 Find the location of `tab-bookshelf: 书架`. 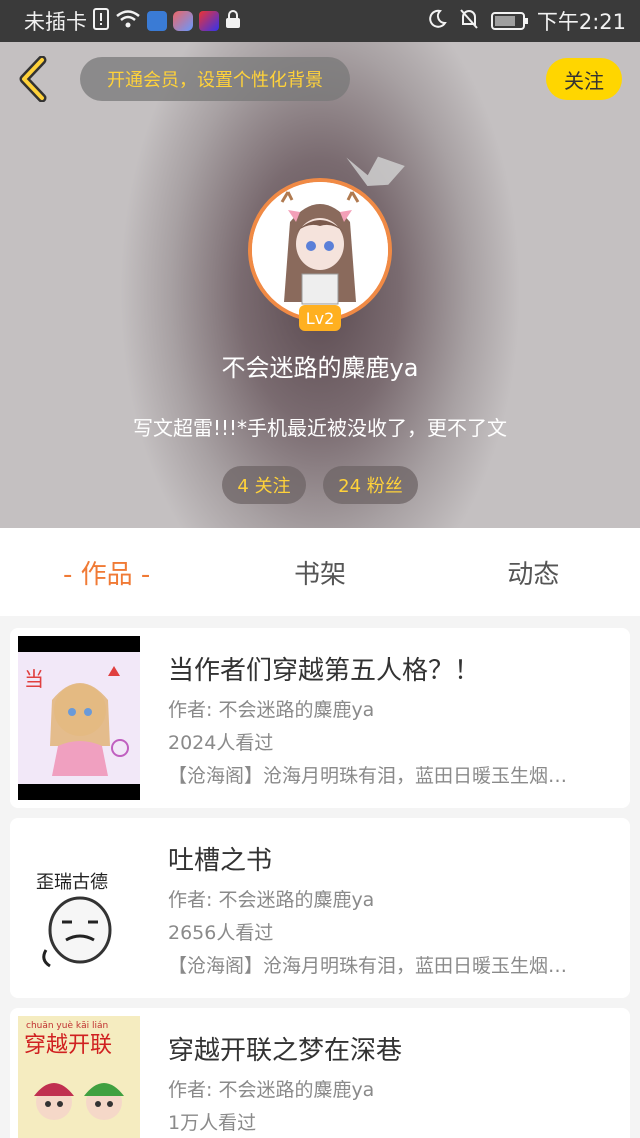

tab-bookshelf: 书架 is located at coordinates (319, 572).